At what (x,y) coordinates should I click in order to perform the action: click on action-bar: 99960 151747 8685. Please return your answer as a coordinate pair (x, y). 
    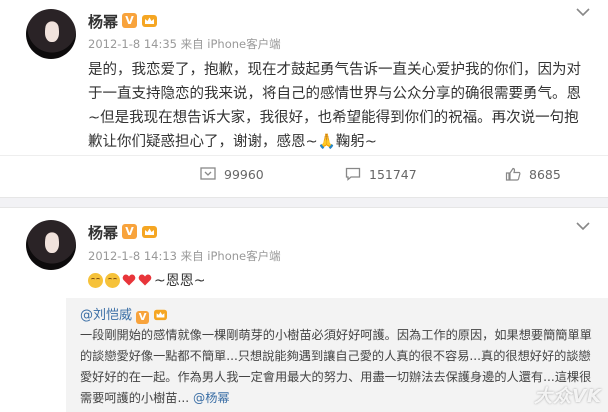
    Looking at the image, I should click on (304, 173).